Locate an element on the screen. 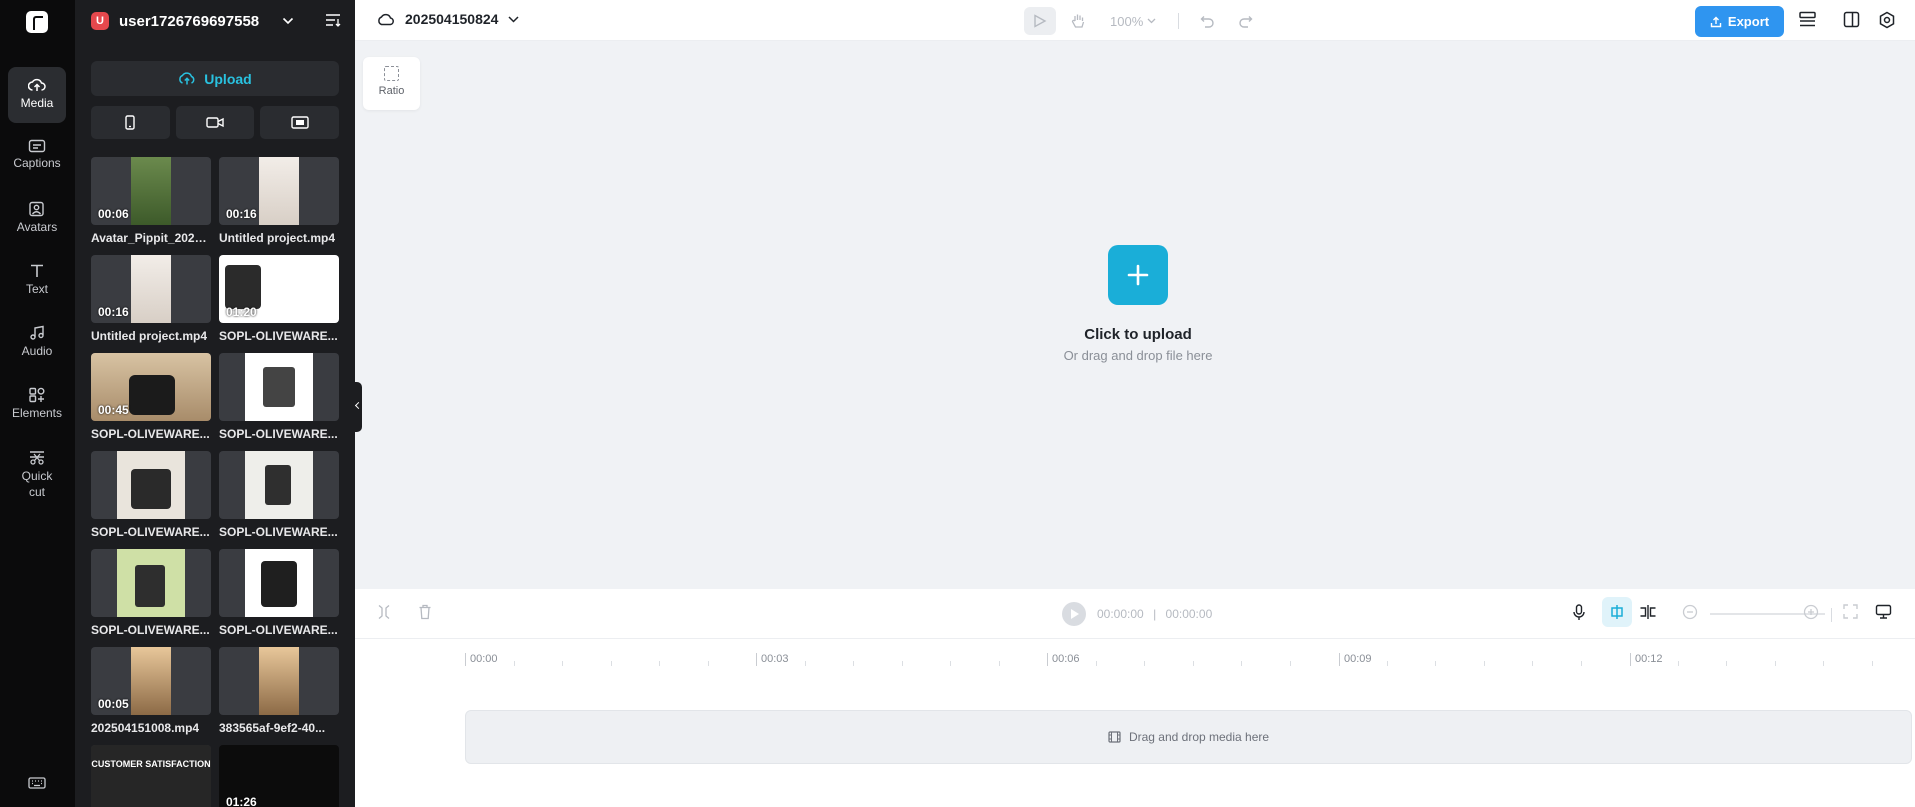 This screenshot has height=807, width=1915. select-tool-button is located at coordinates (1040, 21).